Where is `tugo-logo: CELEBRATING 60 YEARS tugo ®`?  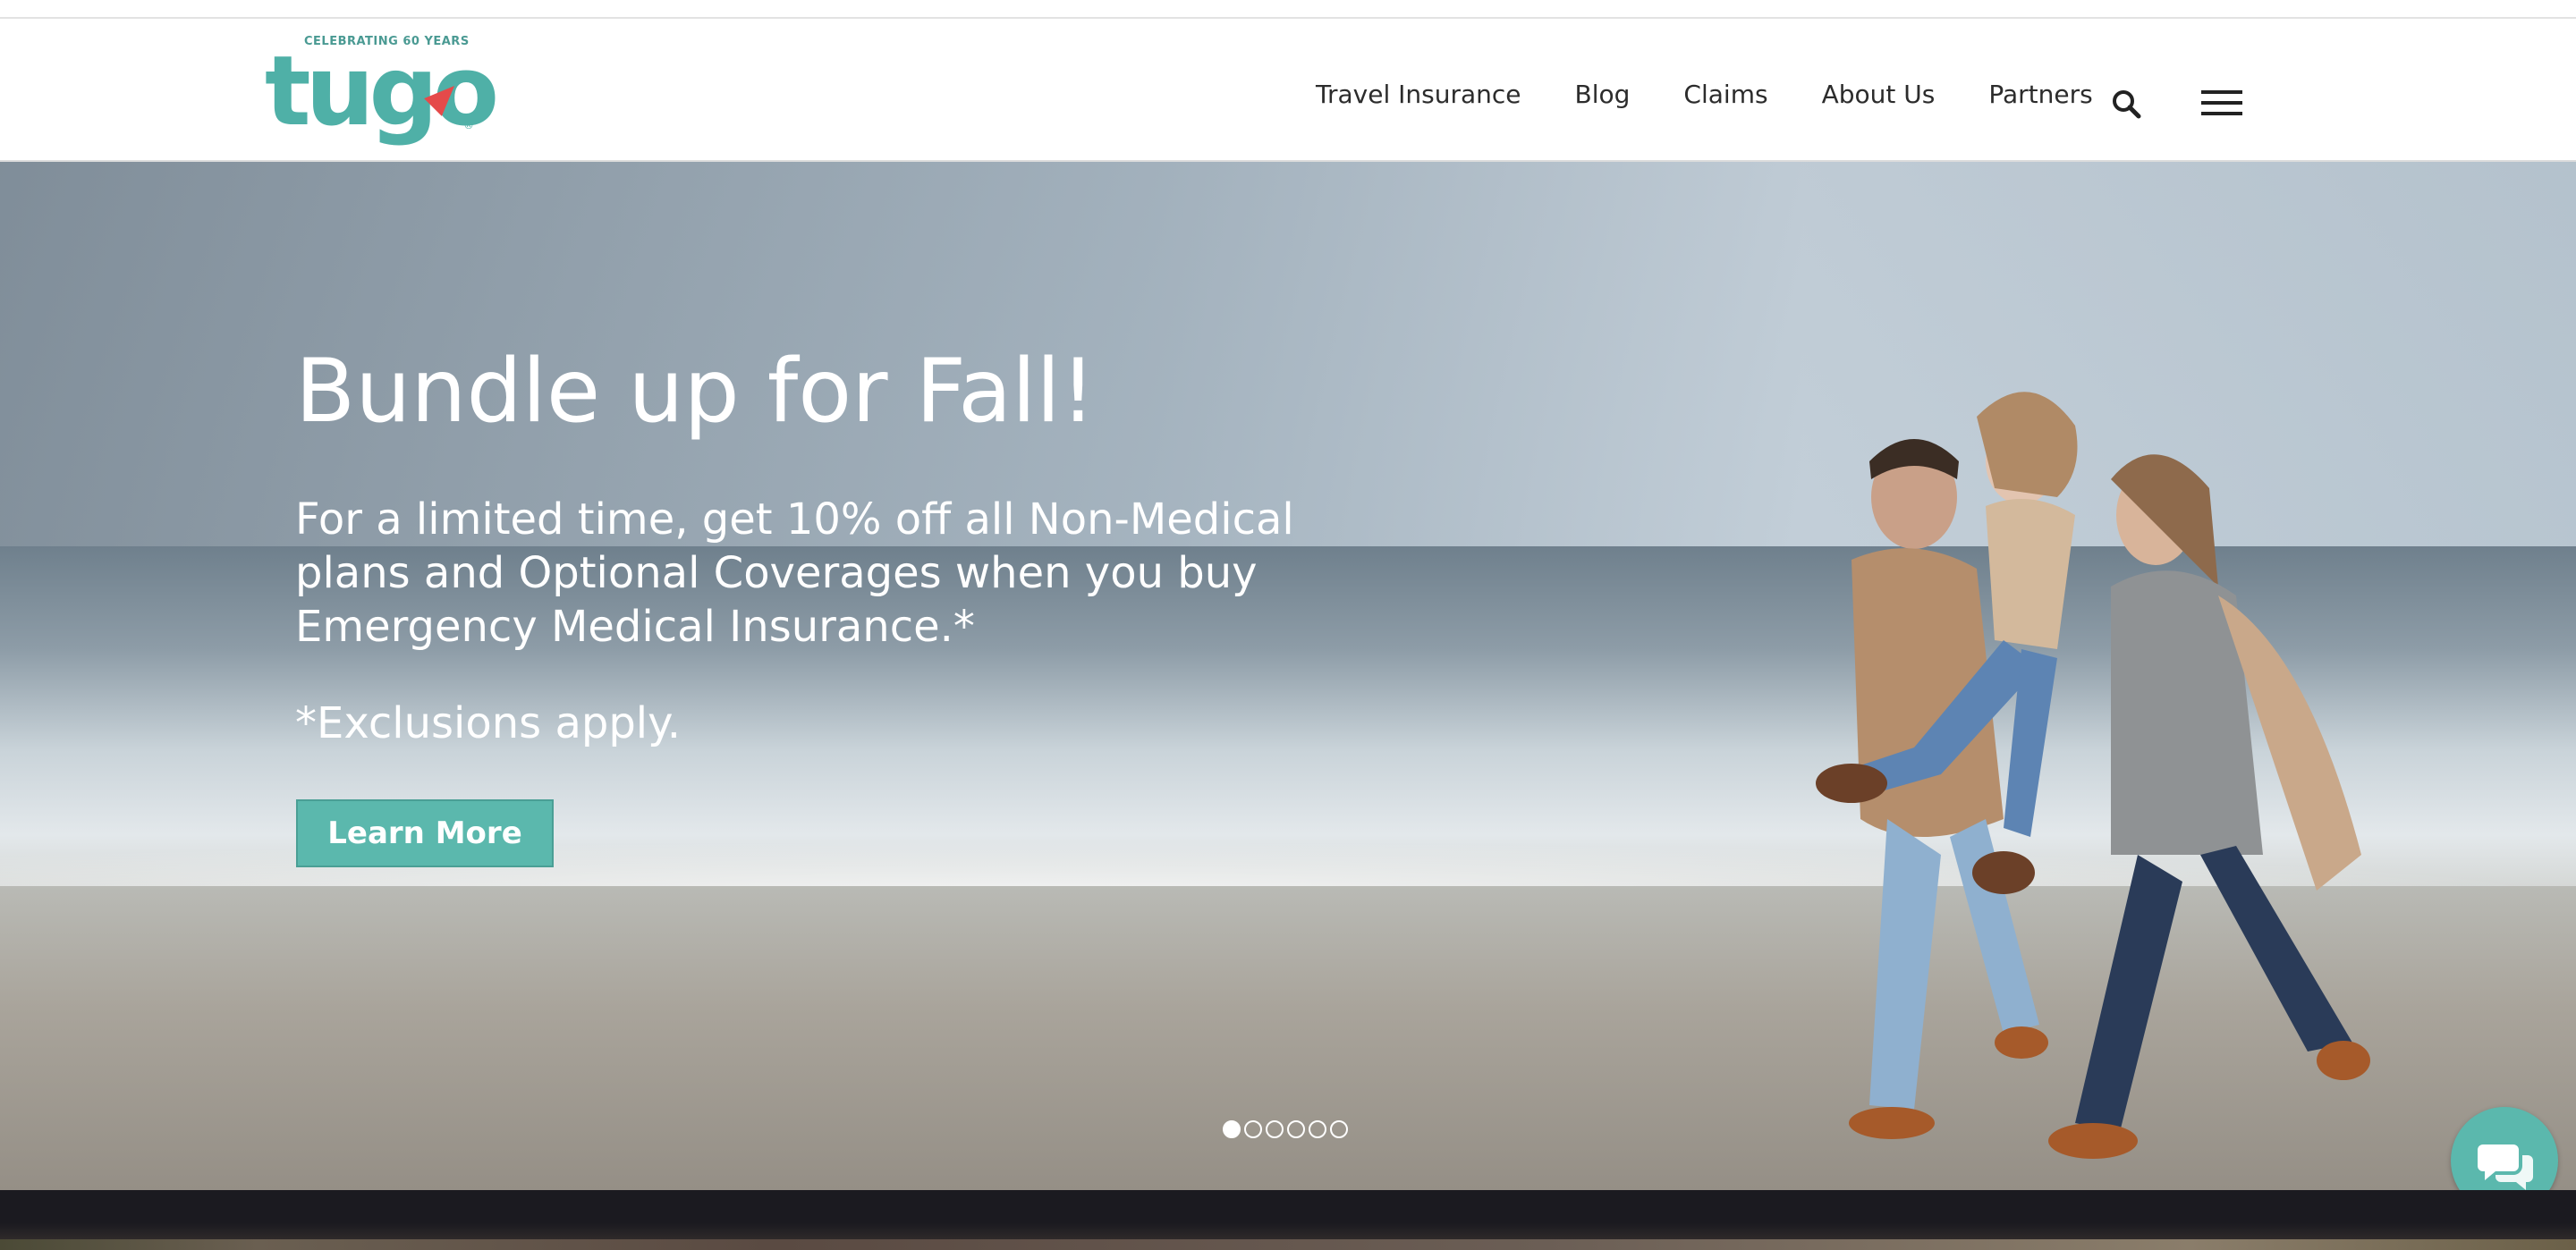
tugo-logo: CELEBRATING 60 YEARS tugo ® is located at coordinates (382, 102).